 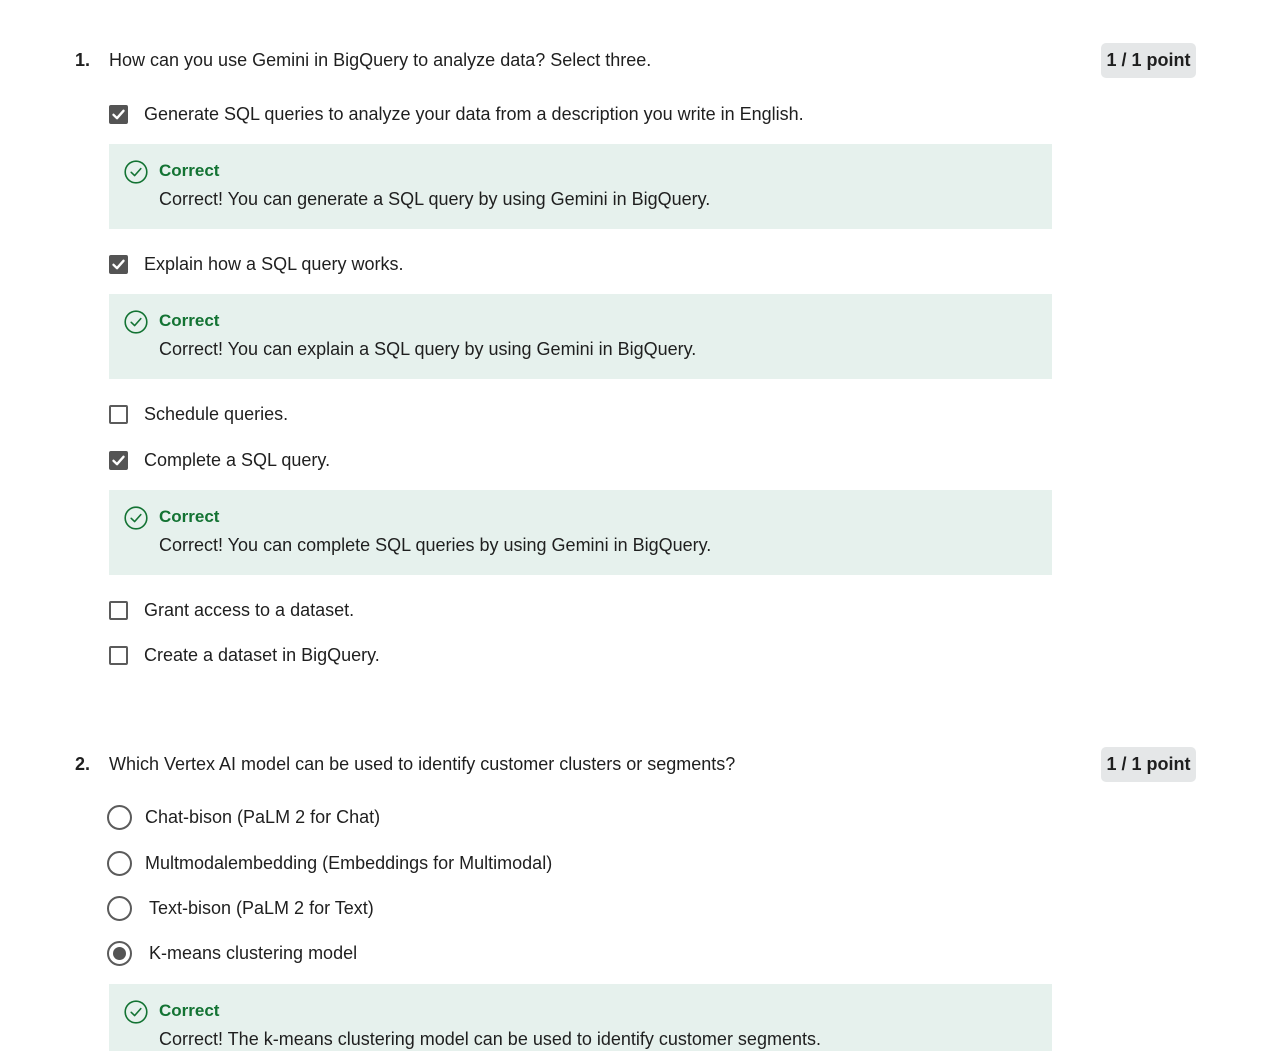 I want to click on option-label: K-means clustering model, so click(x=253, y=953).